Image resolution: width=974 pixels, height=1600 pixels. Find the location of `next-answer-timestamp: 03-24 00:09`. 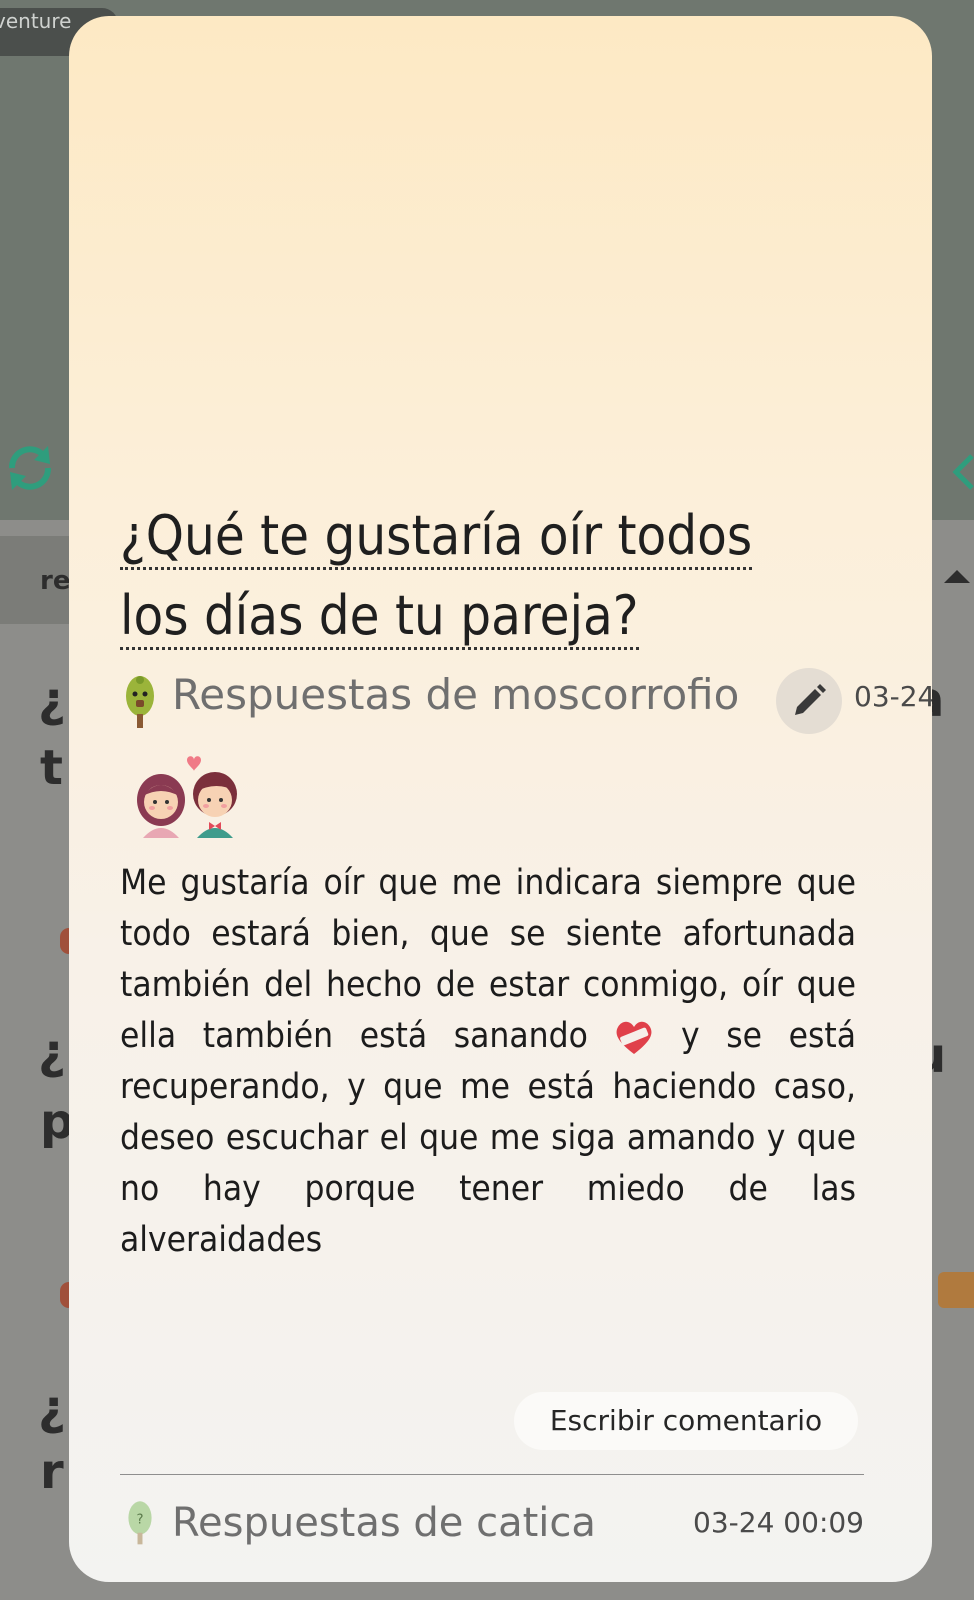

next-answer-timestamp: 03-24 00:09 is located at coordinates (778, 1522).